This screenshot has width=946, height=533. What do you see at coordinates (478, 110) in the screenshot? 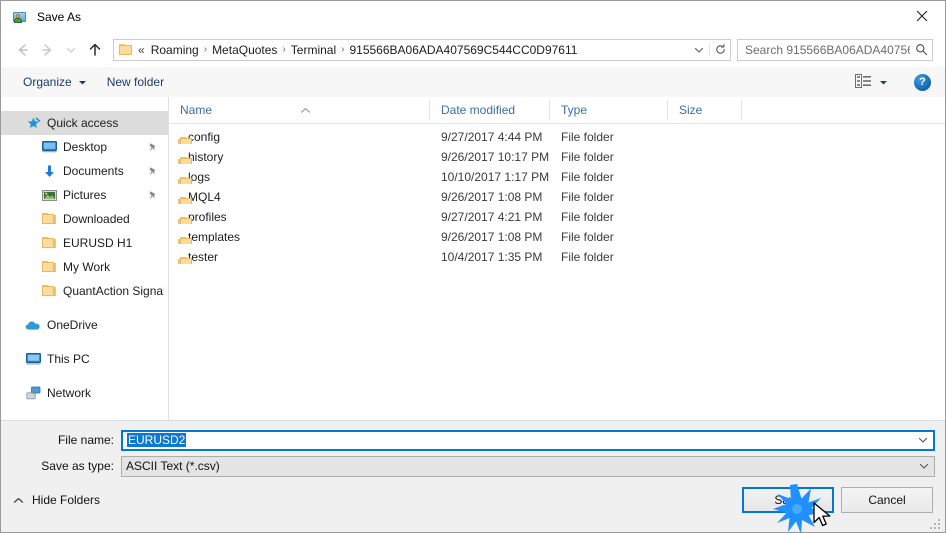
I see `column-header-label: Date modified` at bounding box center [478, 110].